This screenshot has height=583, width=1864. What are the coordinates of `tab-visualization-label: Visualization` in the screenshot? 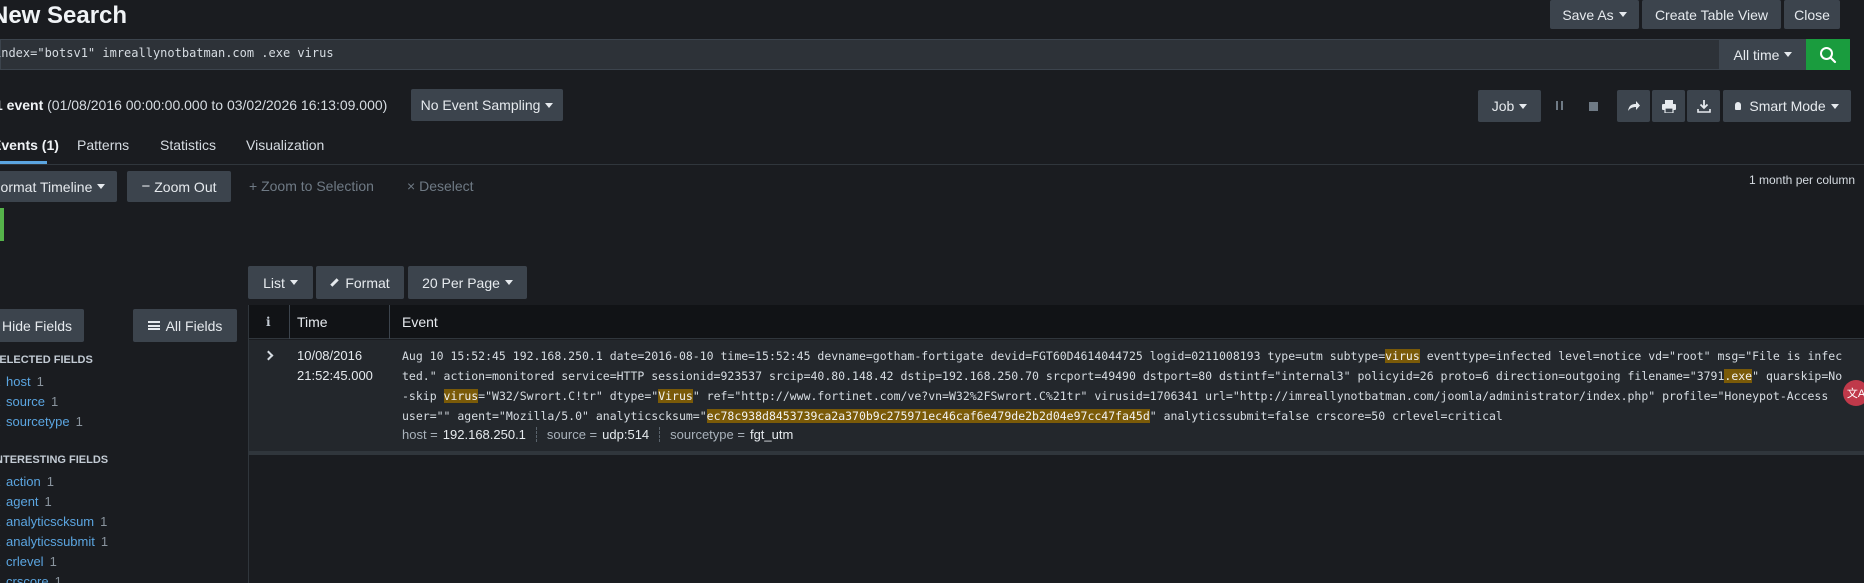 It's located at (285, 145).